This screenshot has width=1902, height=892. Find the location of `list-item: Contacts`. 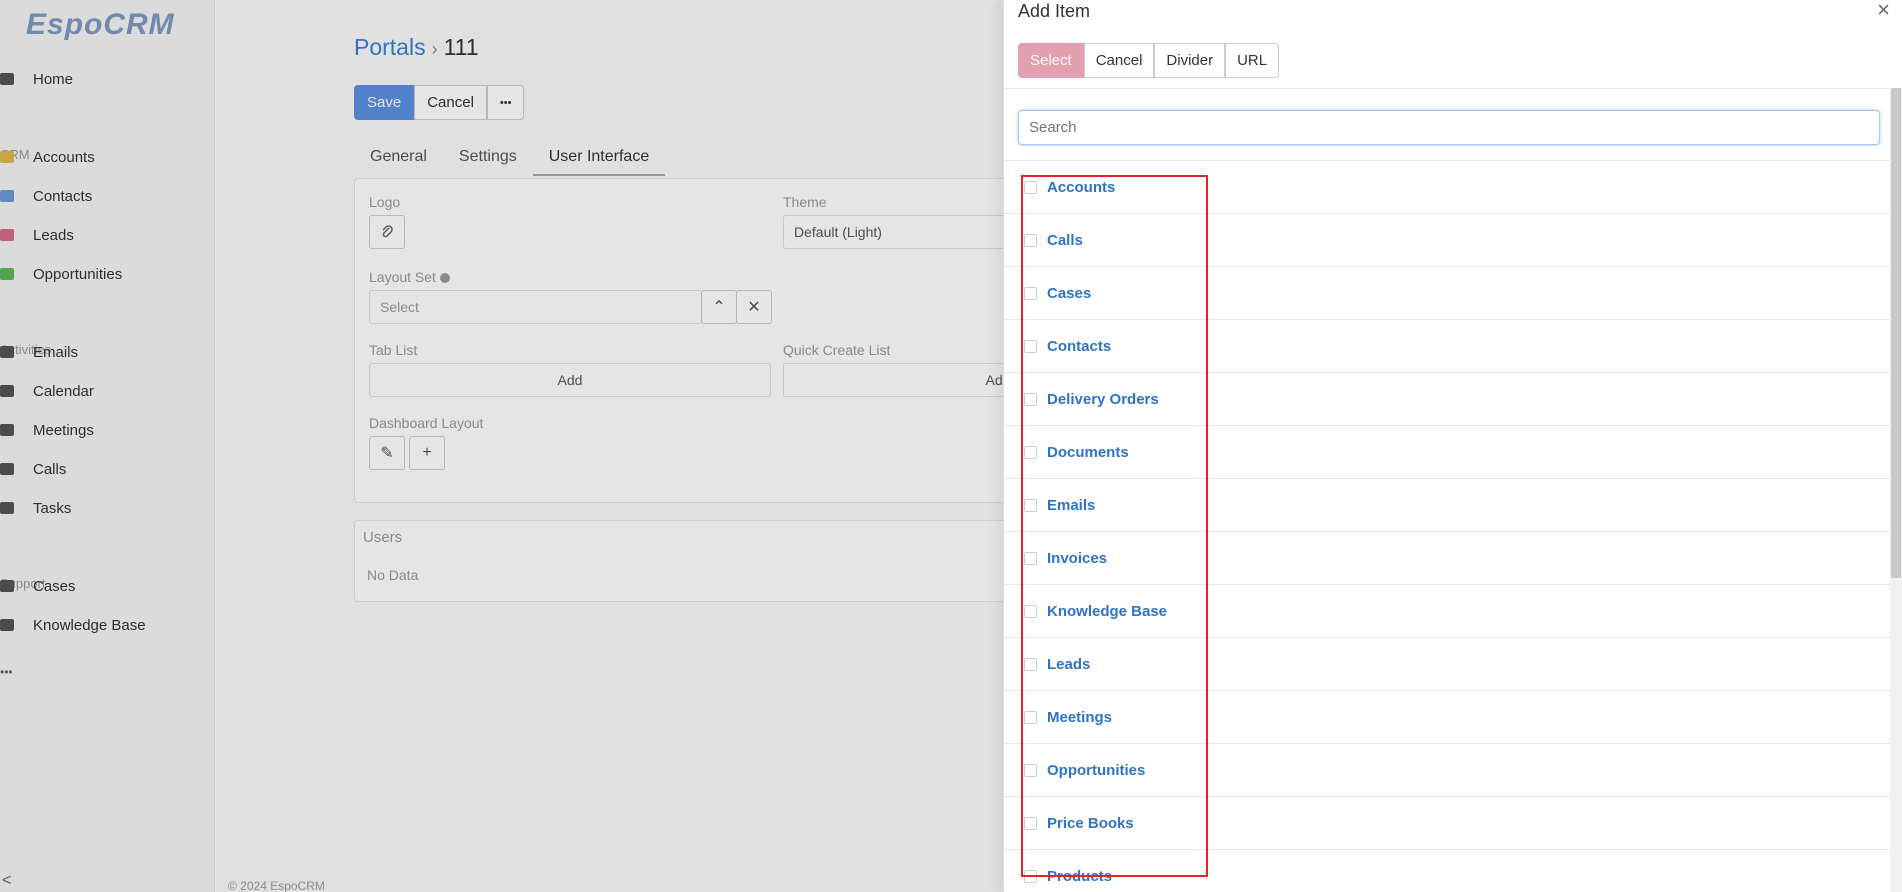

list-item: Contacts is located at coordinates (1447, 345).